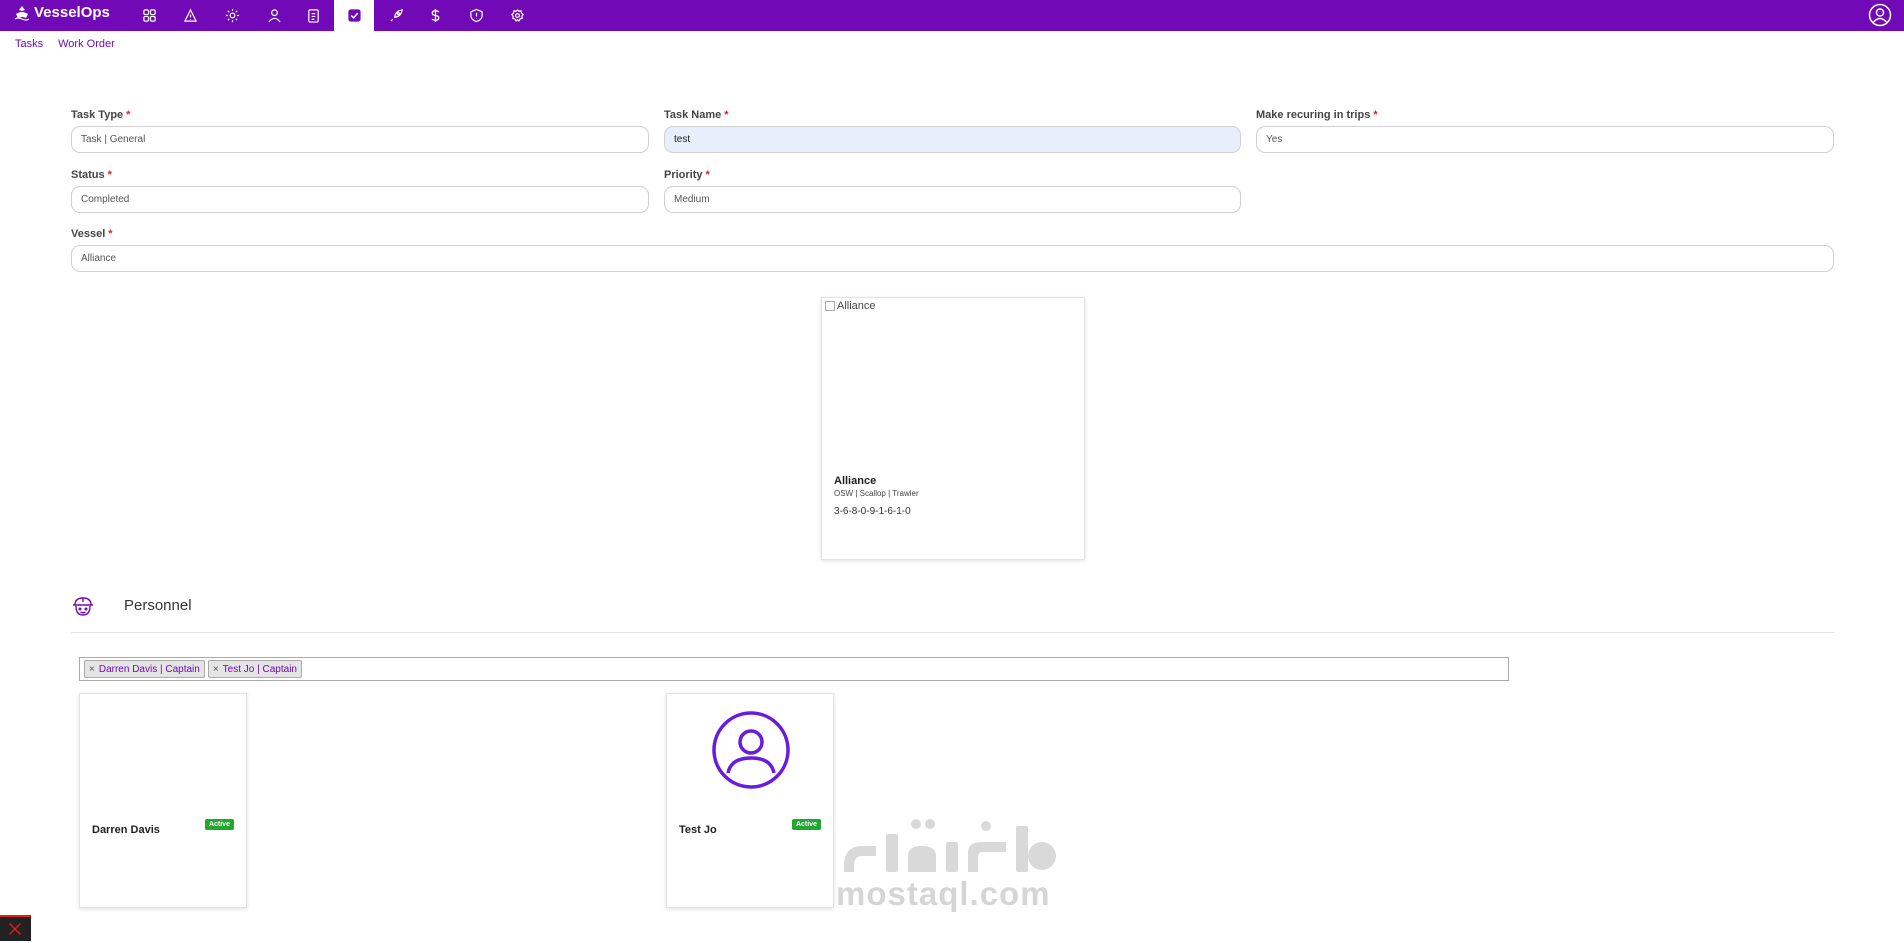 The height and width of the screenshot is (943, 1904). I want to click on shield-icon, so click(476, 15).